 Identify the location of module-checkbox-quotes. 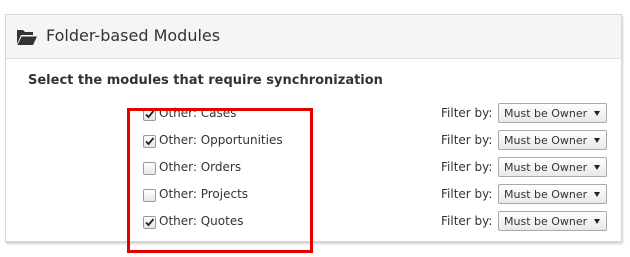
(149, 222).